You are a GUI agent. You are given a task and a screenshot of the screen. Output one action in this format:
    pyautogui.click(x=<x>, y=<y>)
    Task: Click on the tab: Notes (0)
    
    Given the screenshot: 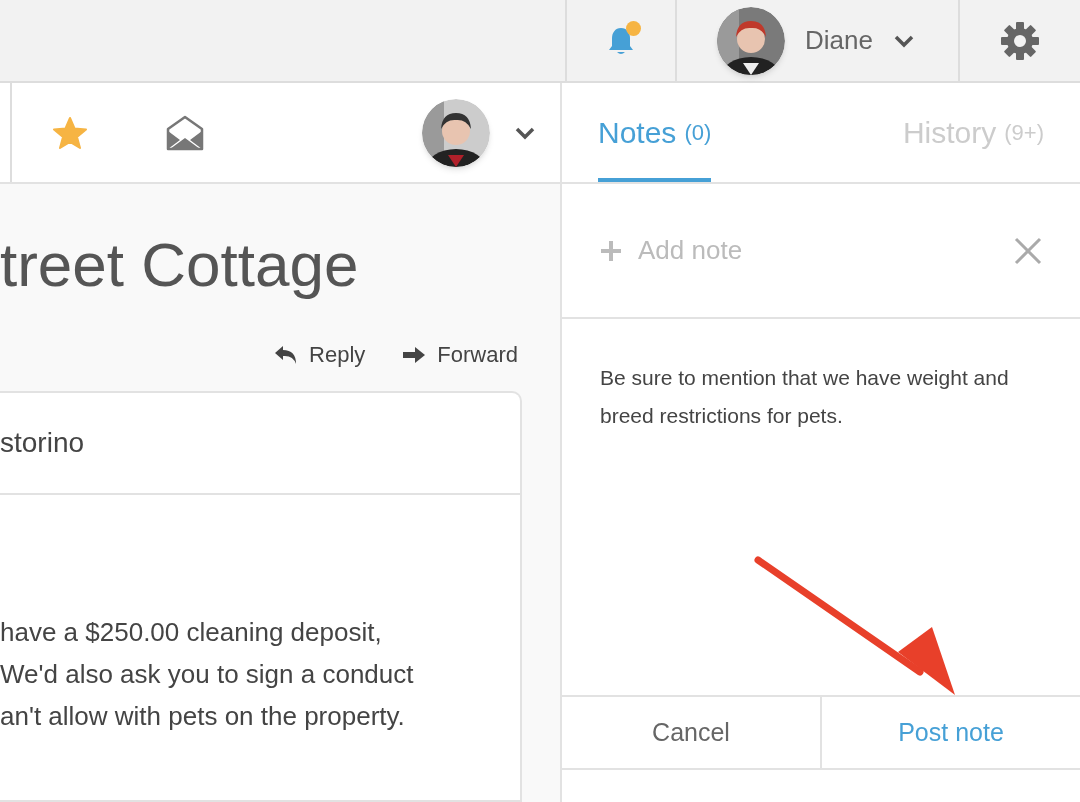 What is the action you would take?
    pyautogui.click(x=655, y=132)
    